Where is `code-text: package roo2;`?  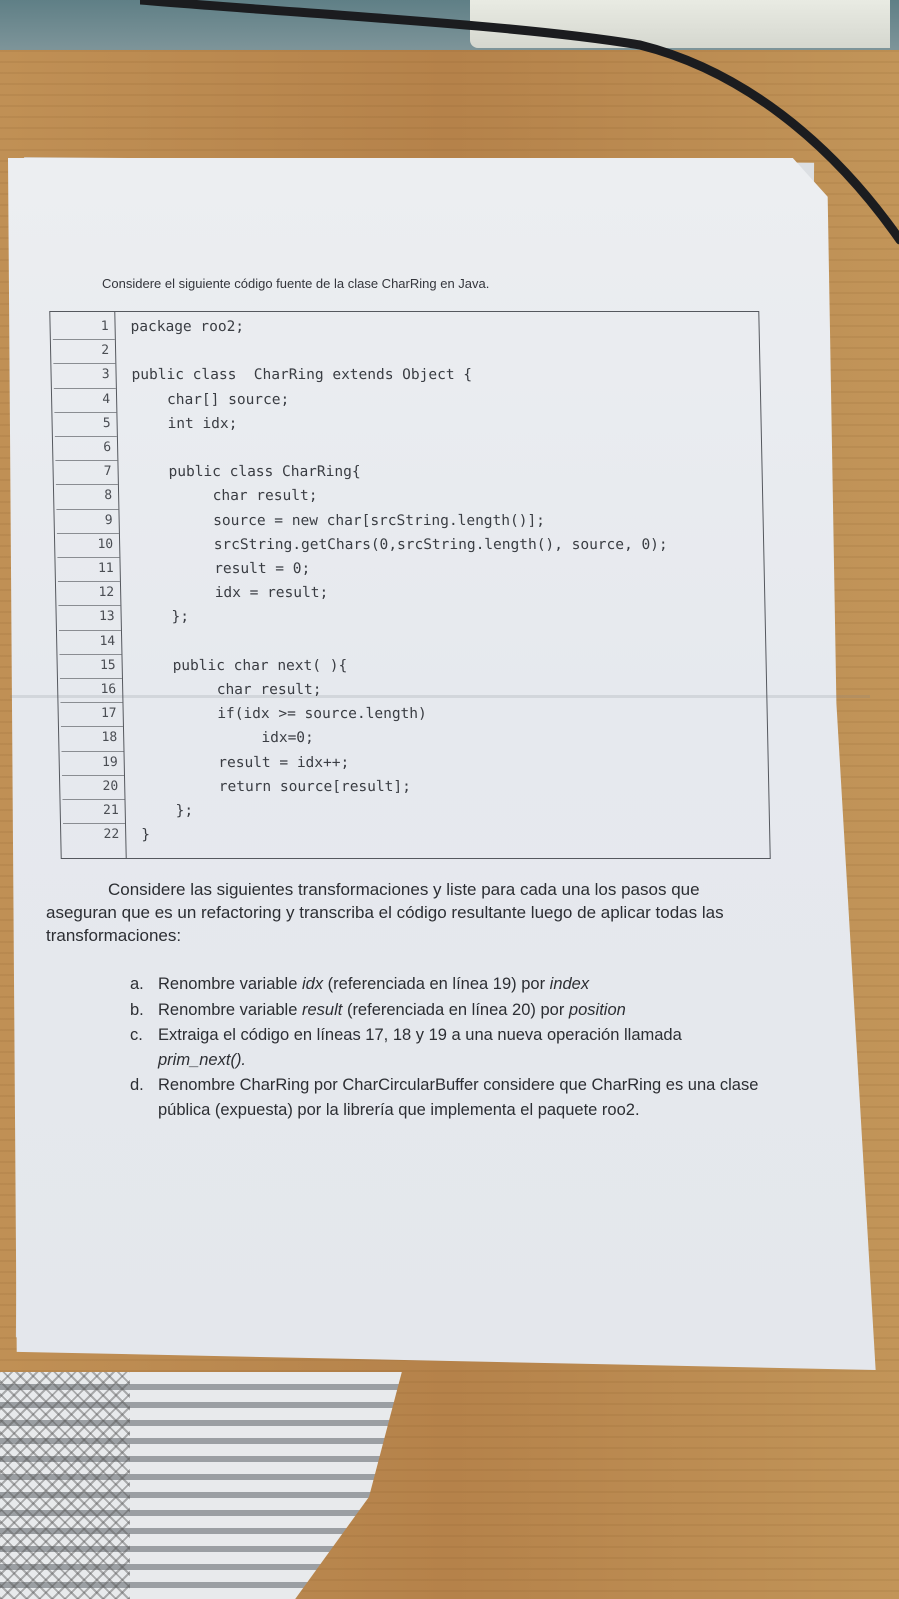
code-text: package roo2; is located at coordinates (187, 327).